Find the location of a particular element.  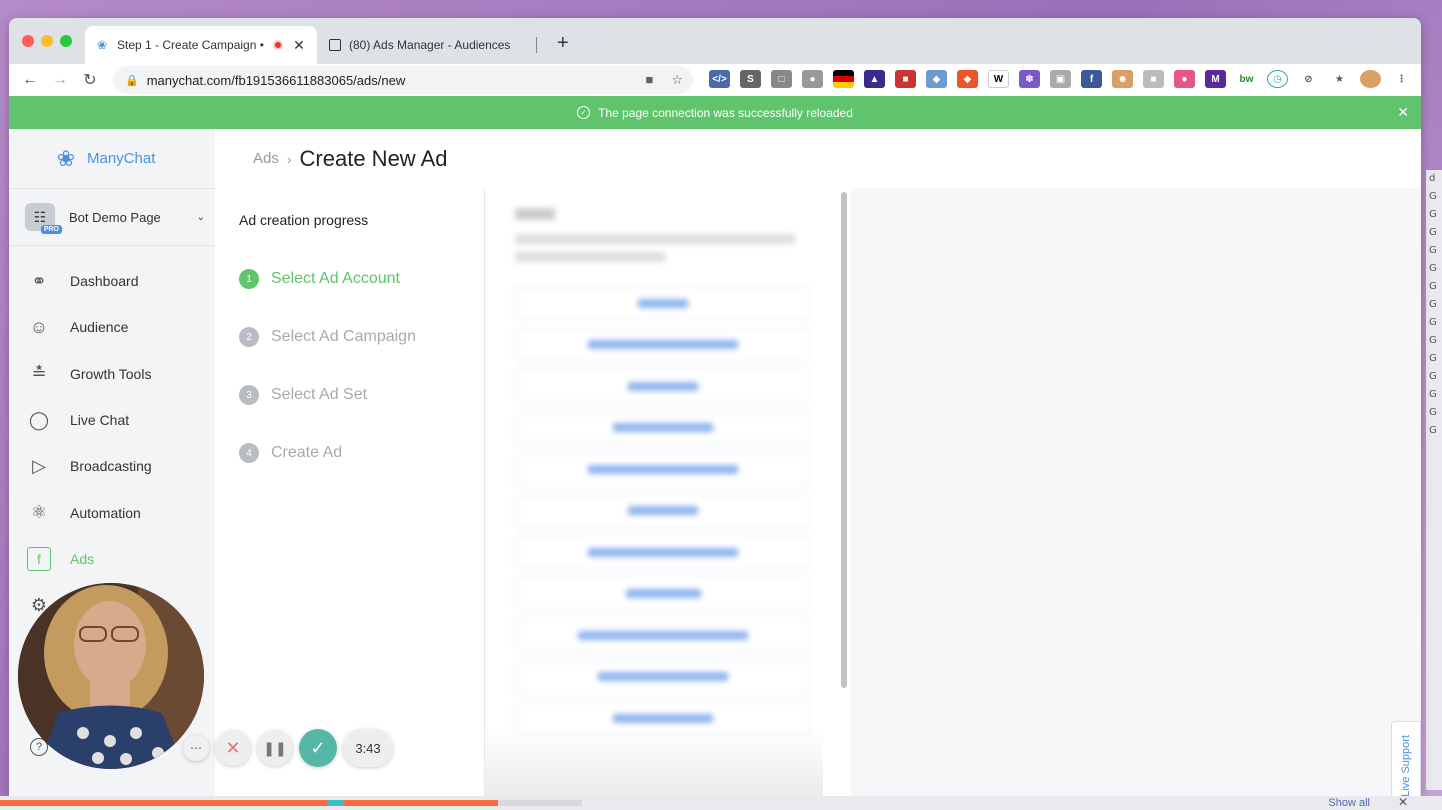

extension-s-icon: S is located at coordinates (750, 79).